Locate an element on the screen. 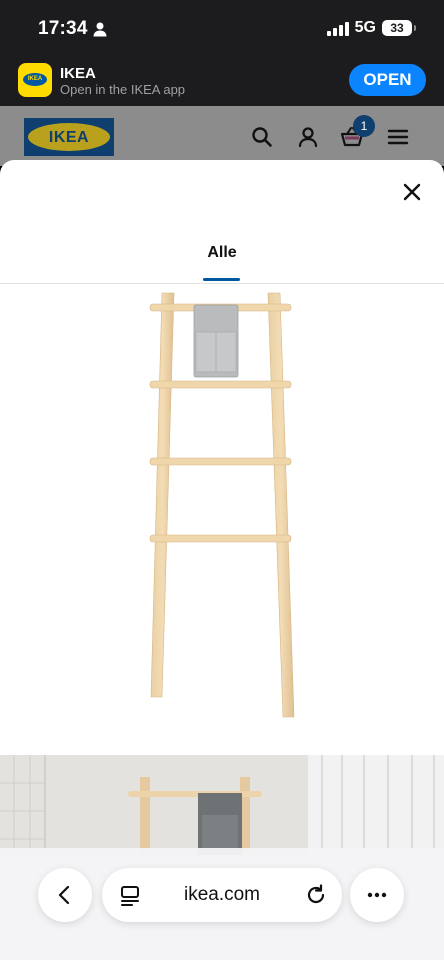 This screenshot has height=960, width=444. ikea-app-icon: IKEA is located at coordinates (35, 80).